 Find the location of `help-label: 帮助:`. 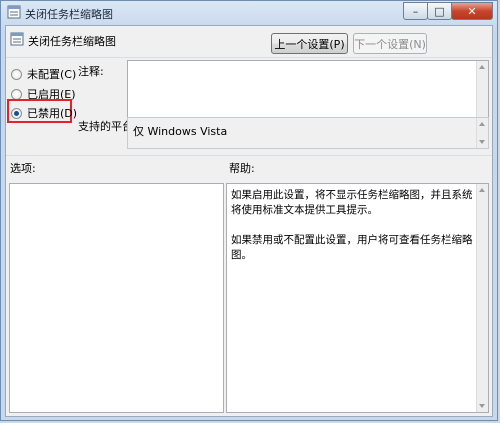

help-label: 帮助: is located at coordinates (242, 168).